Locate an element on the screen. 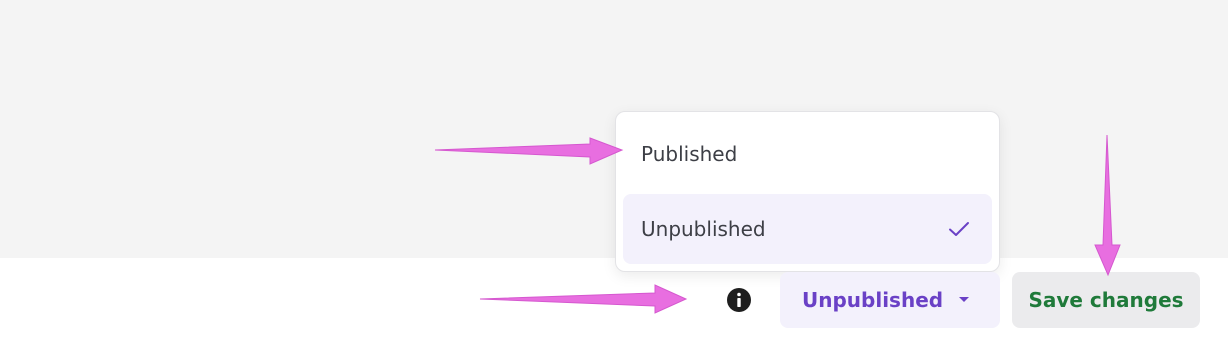 Image resolution: width=1228 pixels, height=338 pixels. annotation-arrow-published is located at coordinates (529, 151).